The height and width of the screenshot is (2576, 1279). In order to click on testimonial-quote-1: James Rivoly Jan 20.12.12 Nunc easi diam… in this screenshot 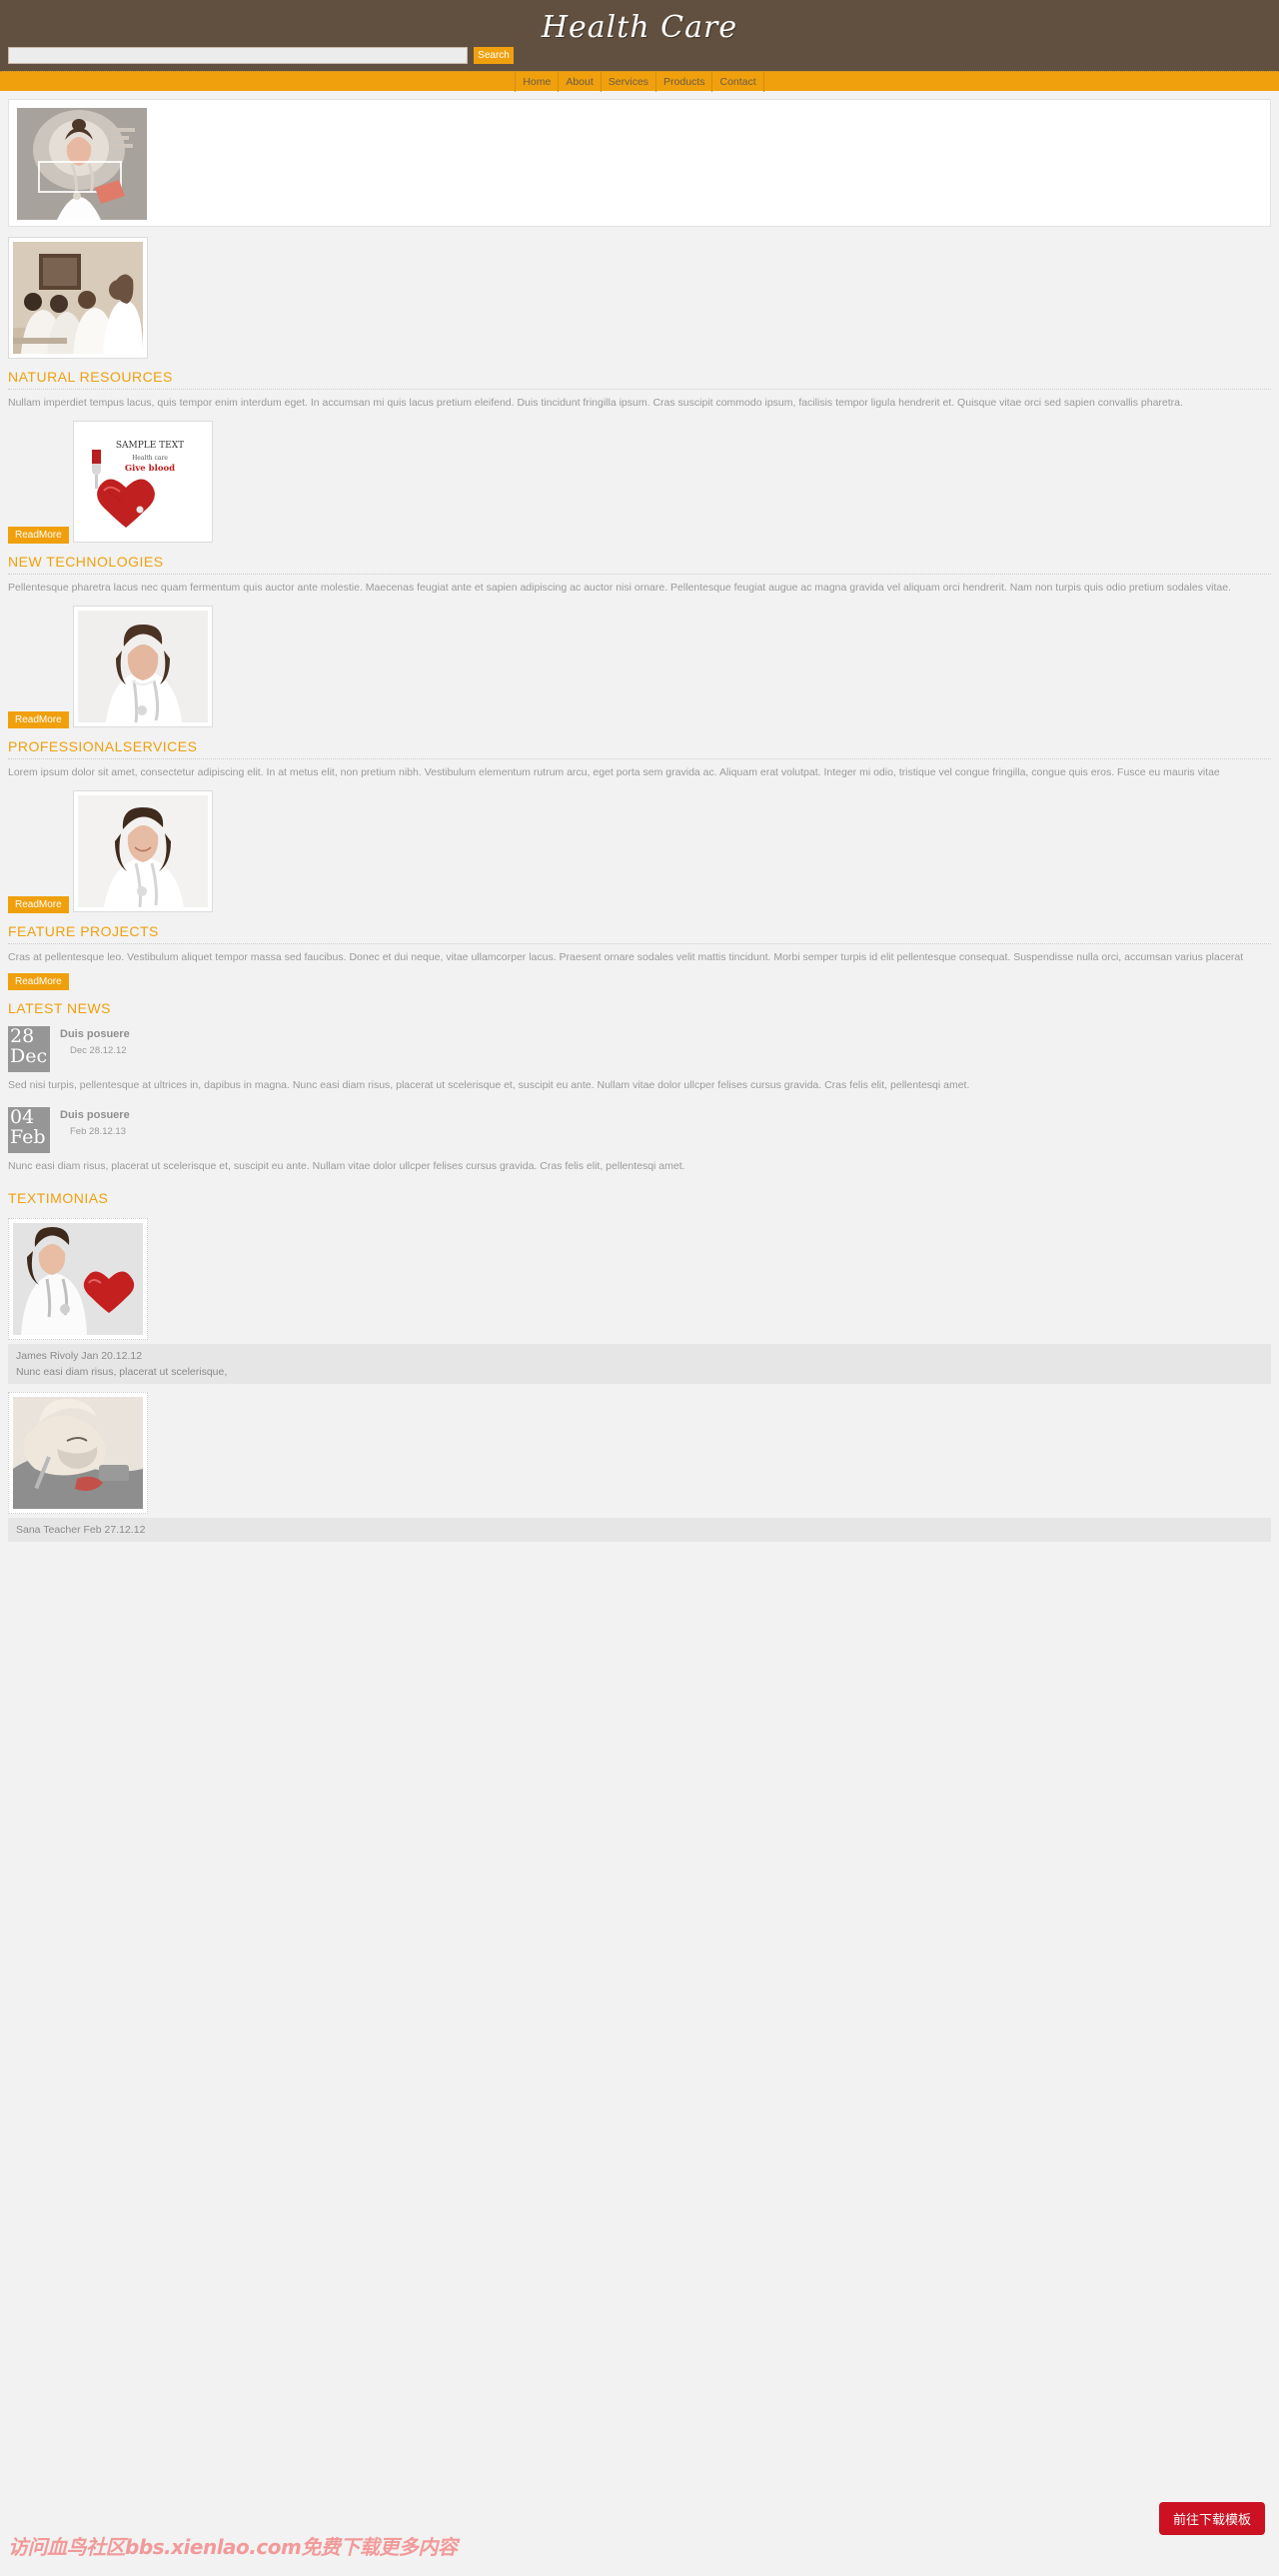, I will do `click(639, 1364)`.